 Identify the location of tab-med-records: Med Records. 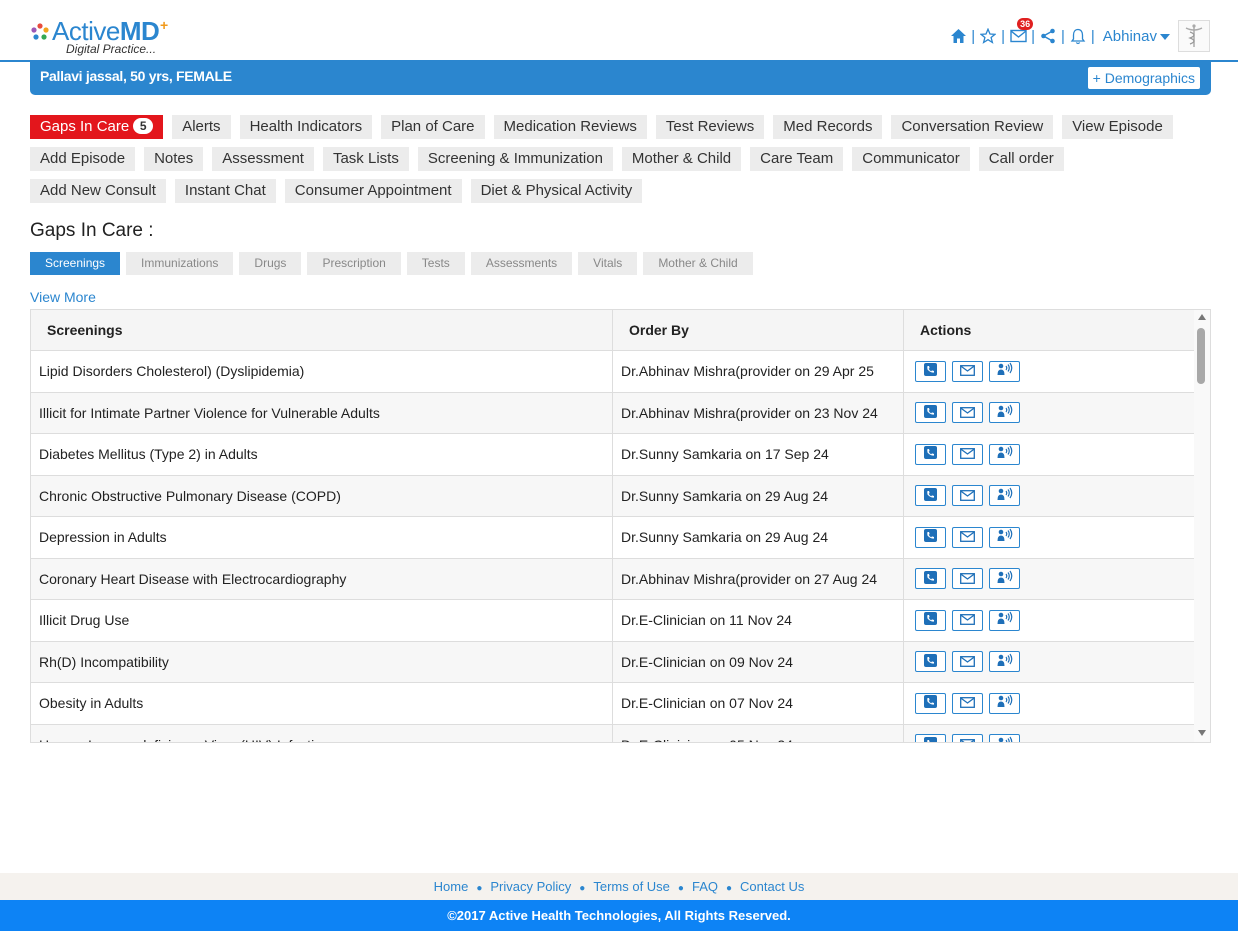
(828, 127).